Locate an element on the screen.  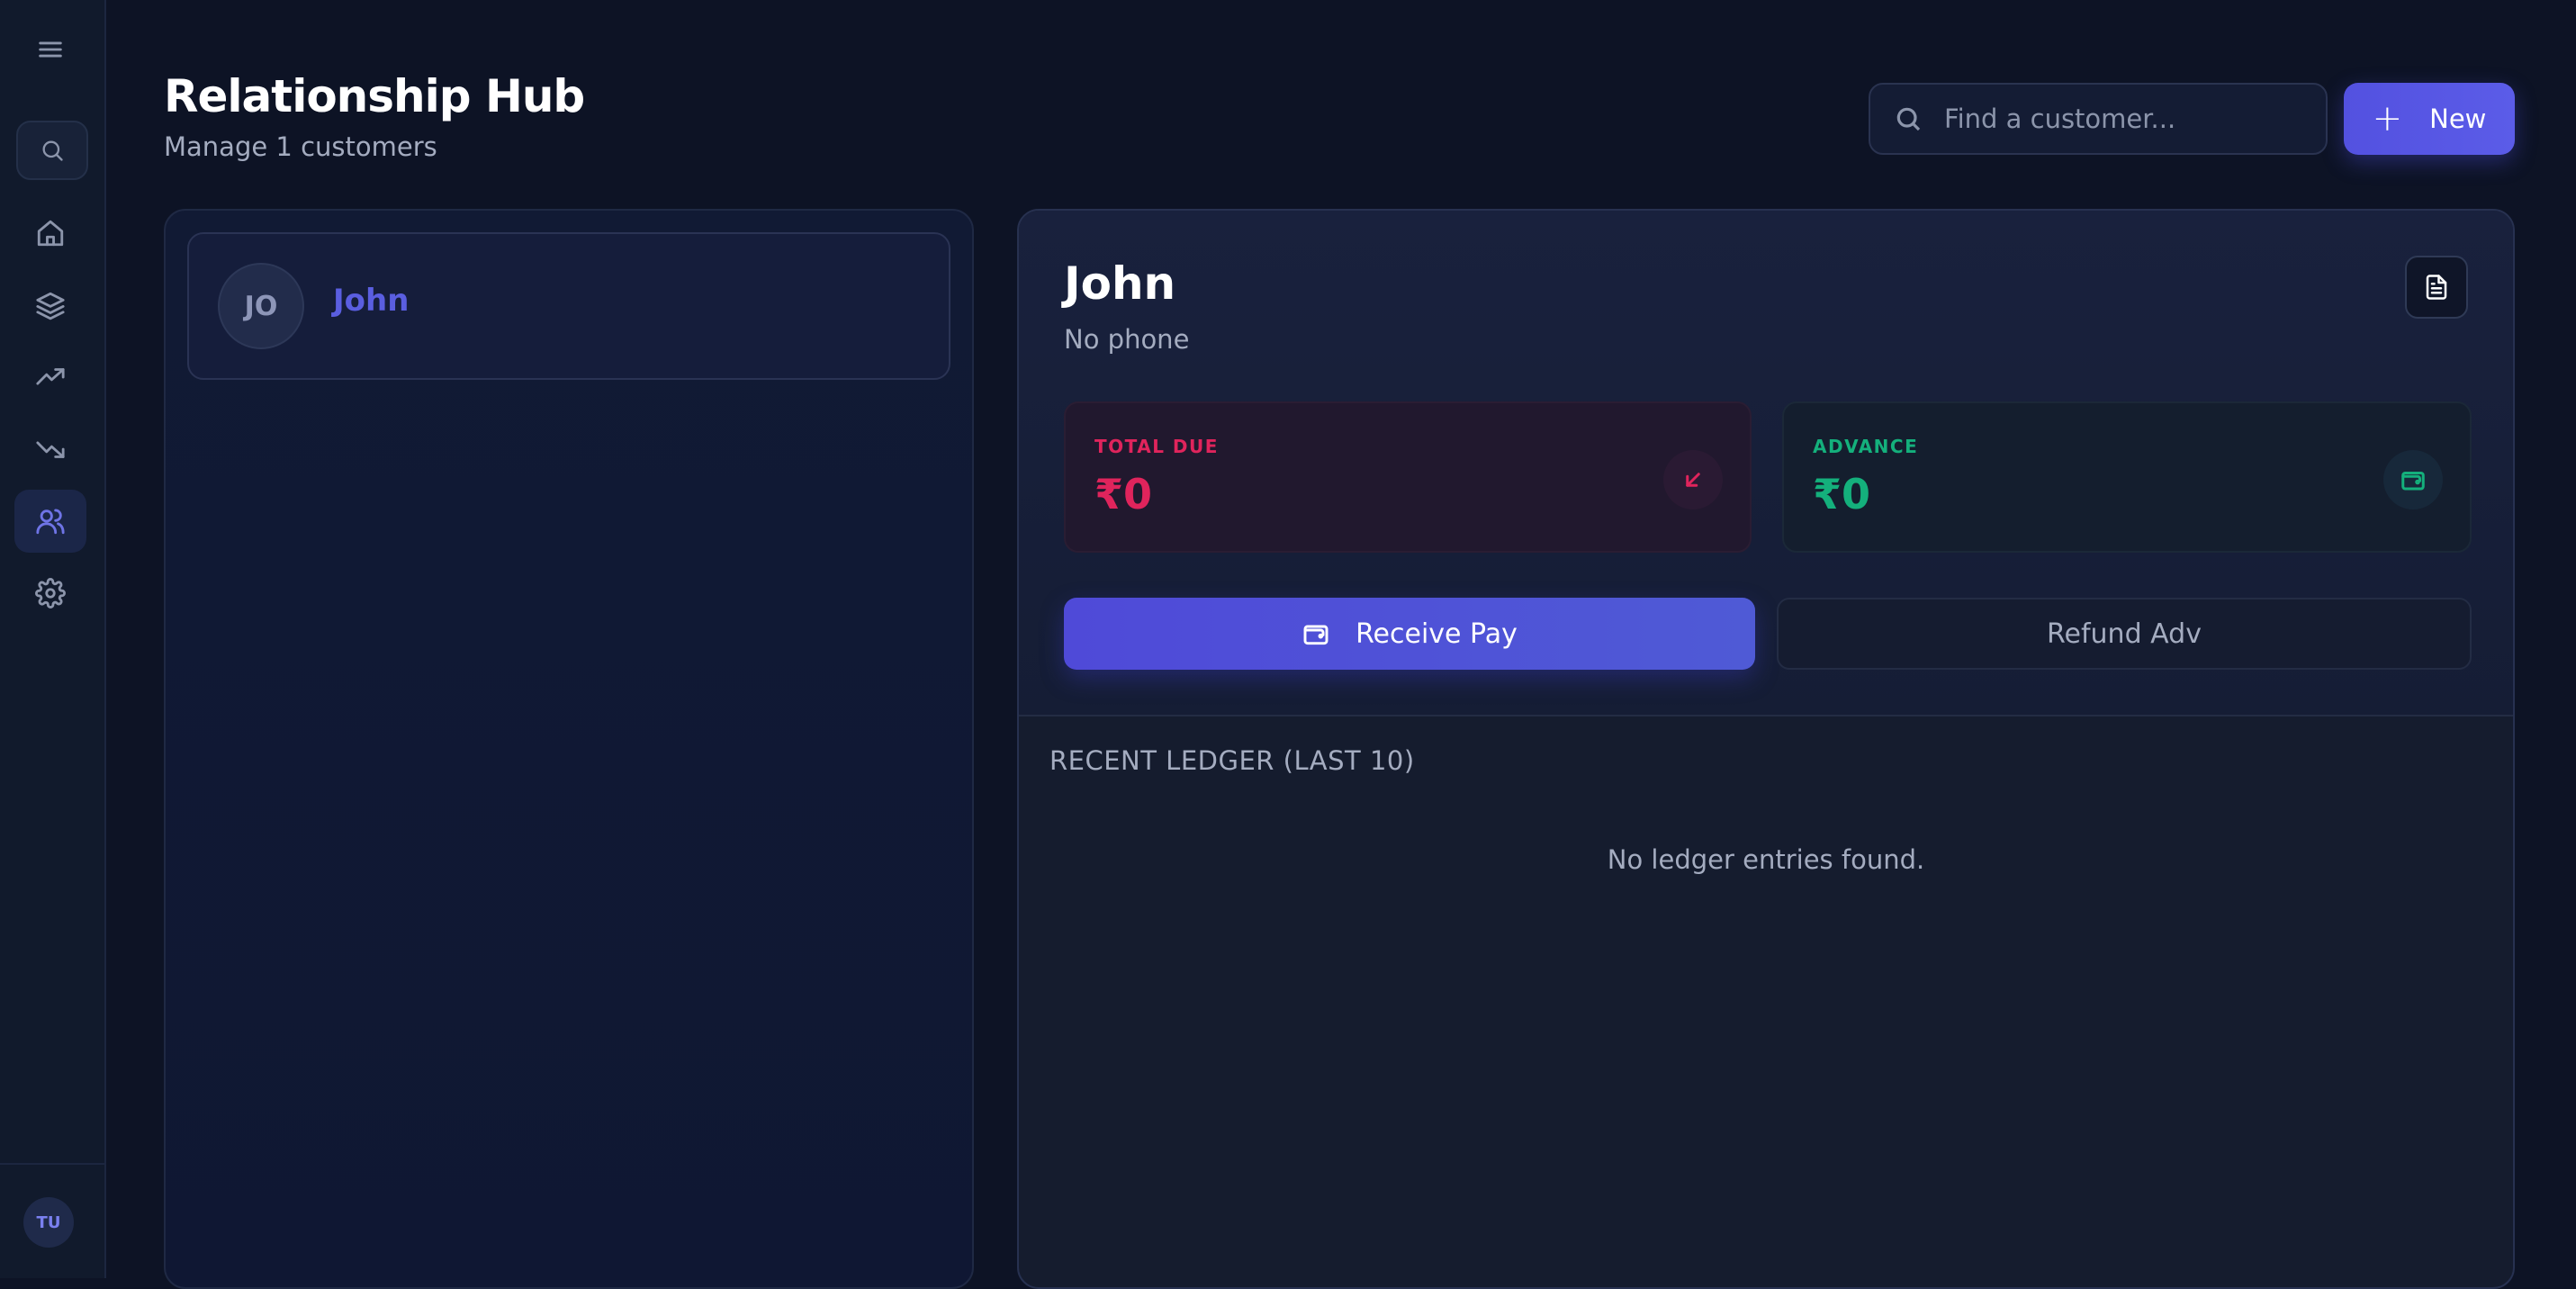
sidebar-search-button is located at coordinates (52, 150).